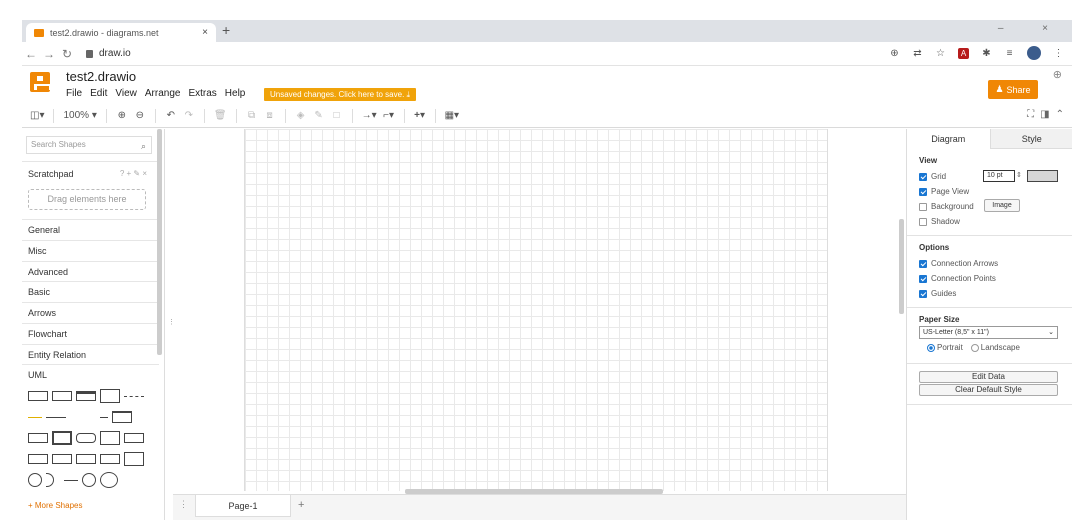  What do you see at coordinates (189, 115) in the screenshot?
I see `redo-icon: ↷` at bounding box center [189, 115].